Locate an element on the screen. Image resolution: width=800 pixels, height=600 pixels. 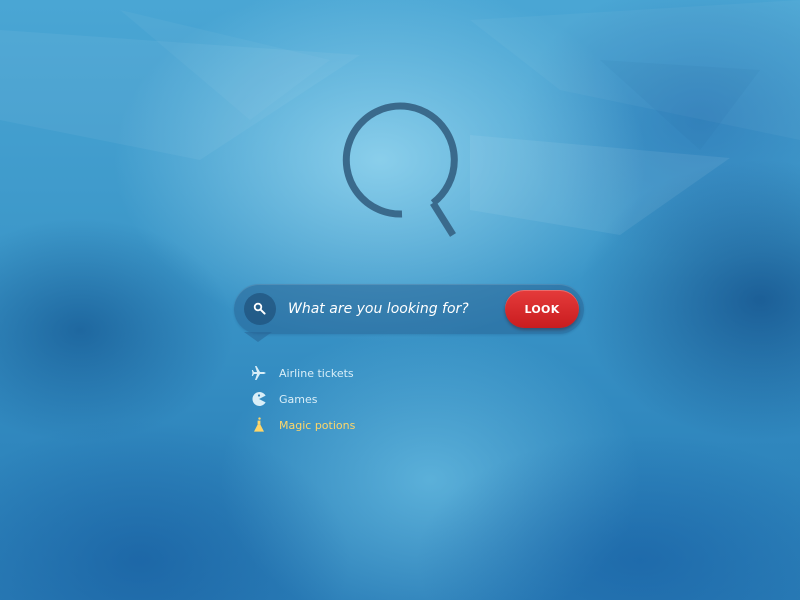
suggestion-label: Games is located at coordinates (298, 399).